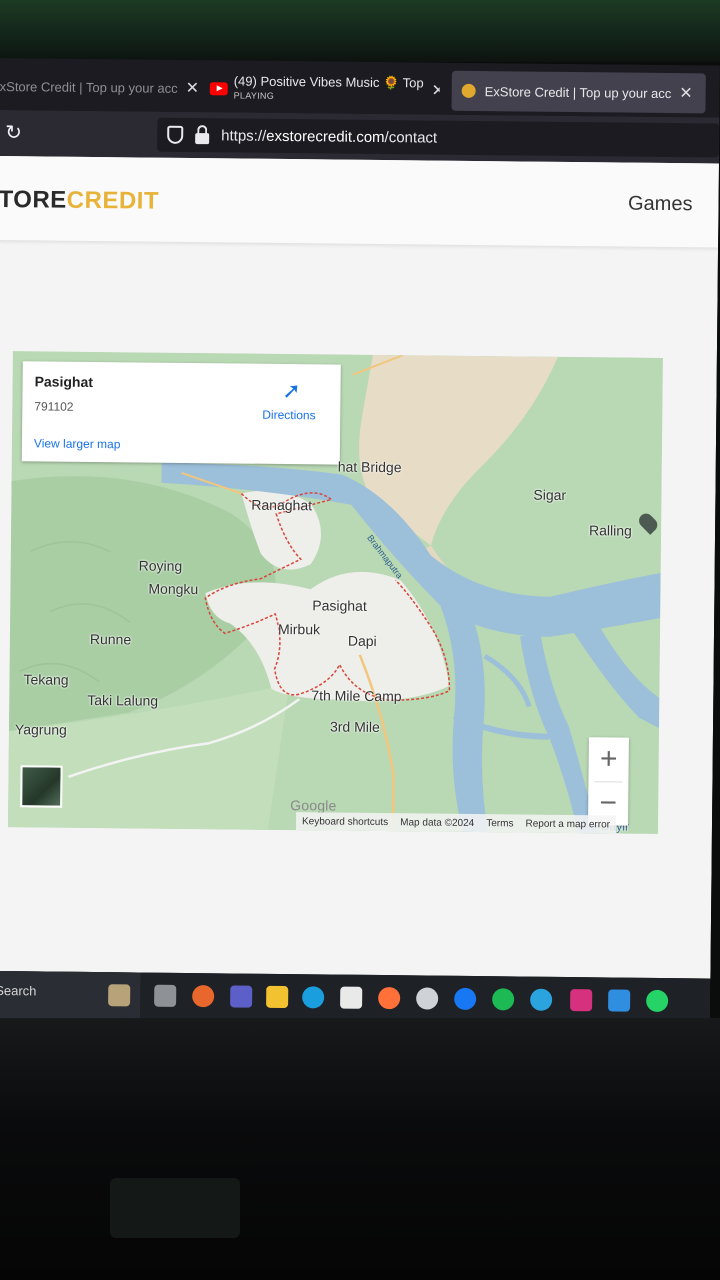 The height and width of the screenshot is (1280, 720). Describe the element at coordinates (175, 134) in the screenshot. I see `shield-icon` at that location.